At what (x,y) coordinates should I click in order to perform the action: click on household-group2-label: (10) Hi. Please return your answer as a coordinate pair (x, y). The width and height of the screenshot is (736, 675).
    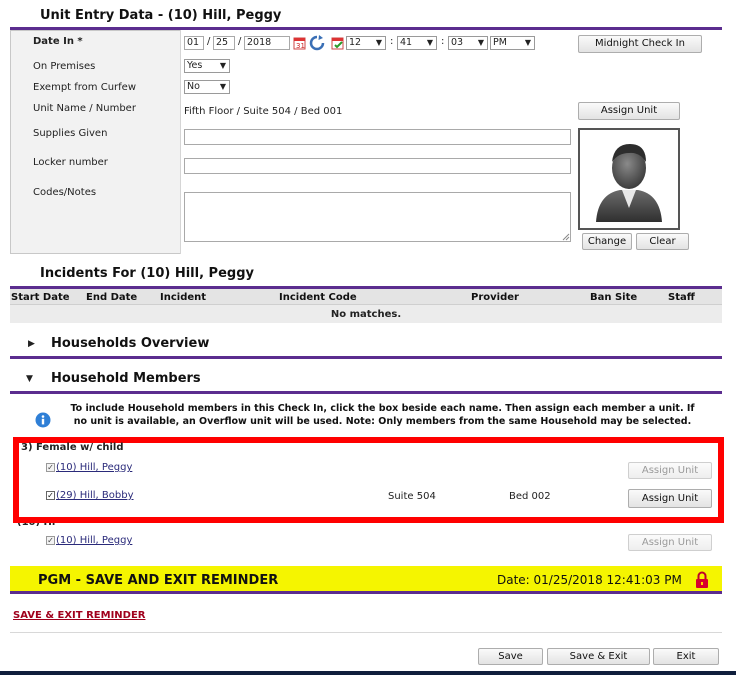
    Looking at the image, I should click on (47, 524).